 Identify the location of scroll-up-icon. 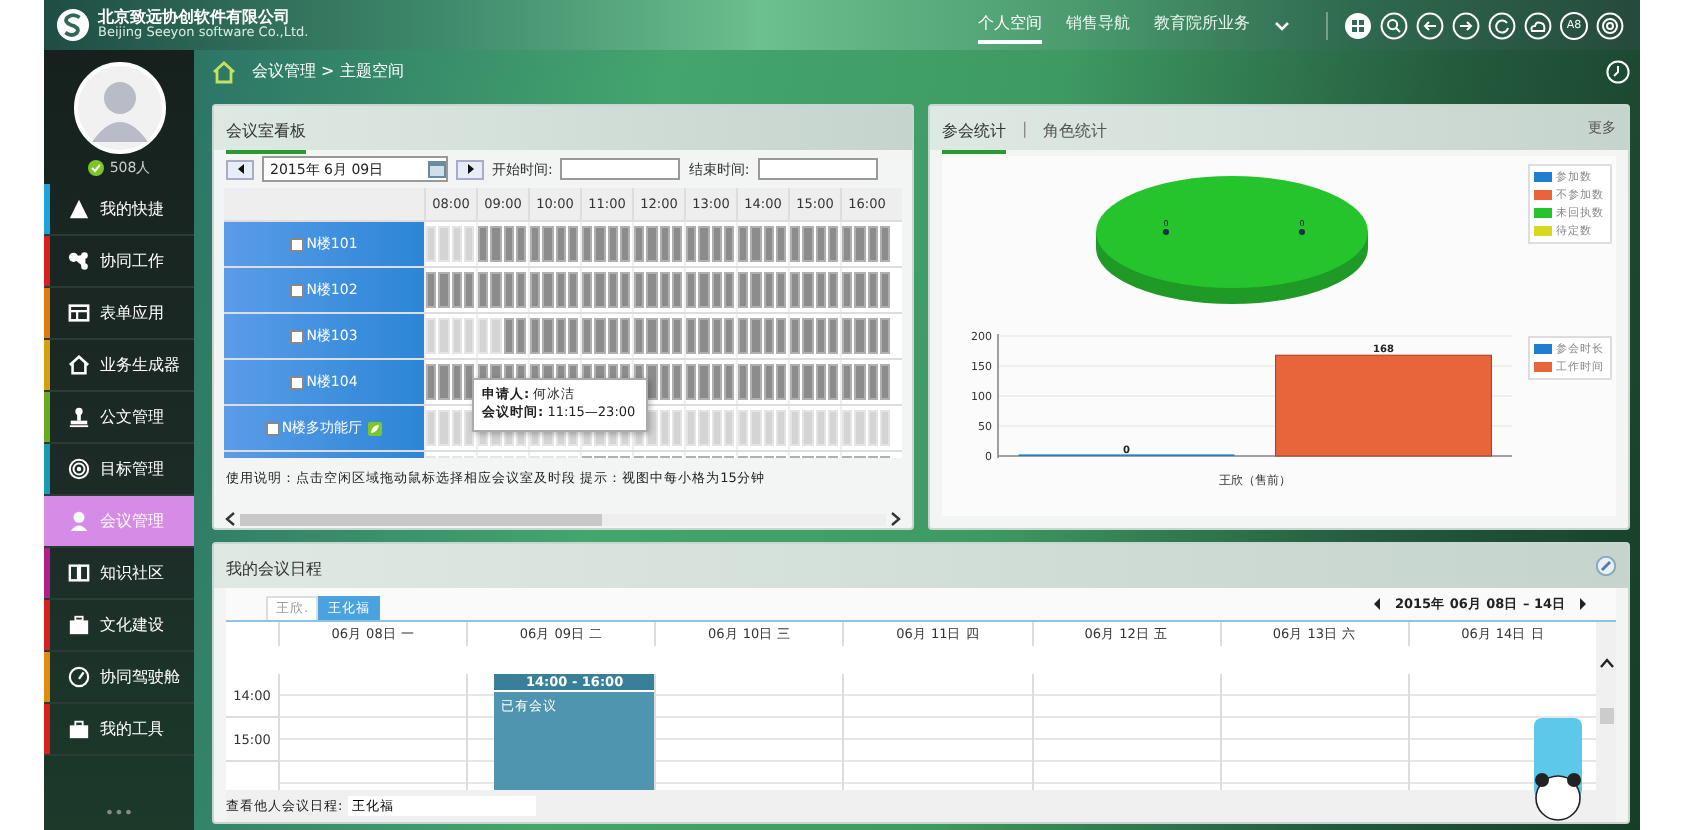
(1606, 663).